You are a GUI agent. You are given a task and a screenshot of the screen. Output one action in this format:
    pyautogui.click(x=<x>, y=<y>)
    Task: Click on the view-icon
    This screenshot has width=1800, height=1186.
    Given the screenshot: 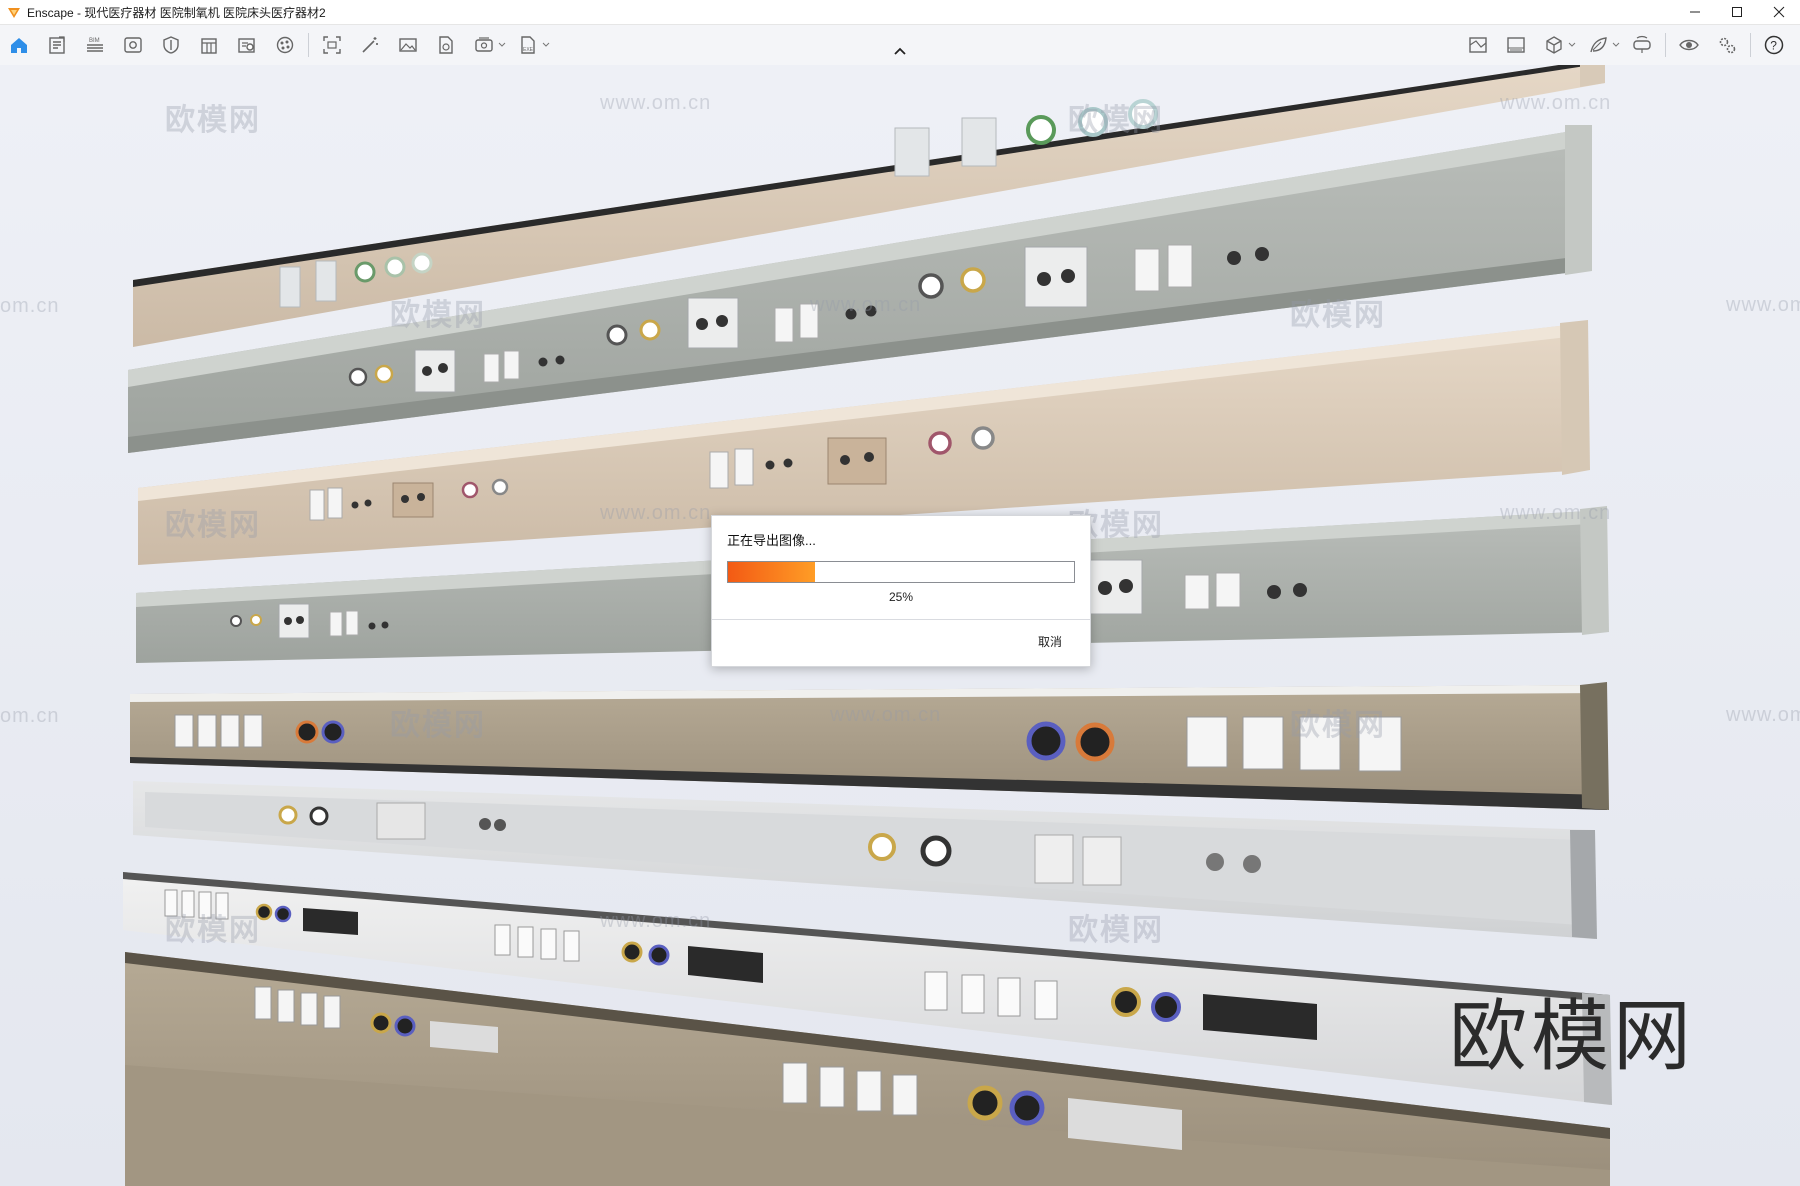 What is the action you would take?
    pyautogui.click(x=133, y=45)
    